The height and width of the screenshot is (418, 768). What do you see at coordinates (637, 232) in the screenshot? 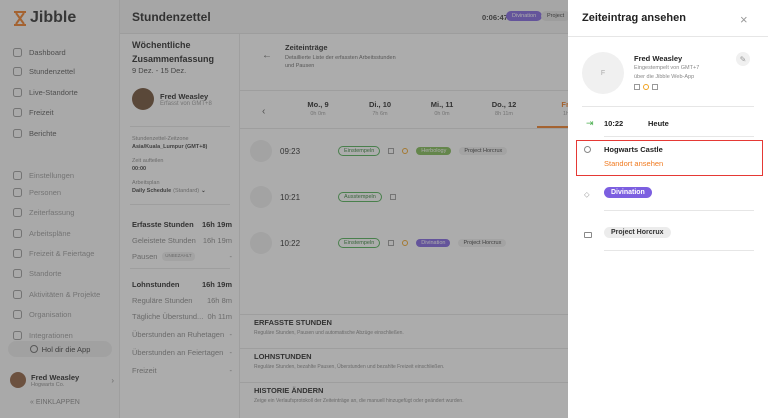
I see `project-badge: Project Horcrux` at bounding box center [637, 232].